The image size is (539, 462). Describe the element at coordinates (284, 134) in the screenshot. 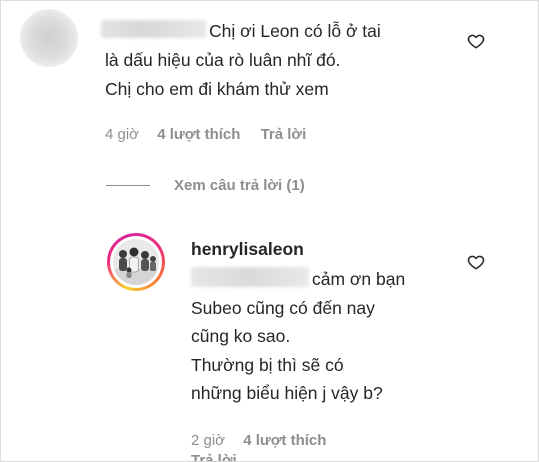

I see `comment-reply-button: Trả lời` at that location.